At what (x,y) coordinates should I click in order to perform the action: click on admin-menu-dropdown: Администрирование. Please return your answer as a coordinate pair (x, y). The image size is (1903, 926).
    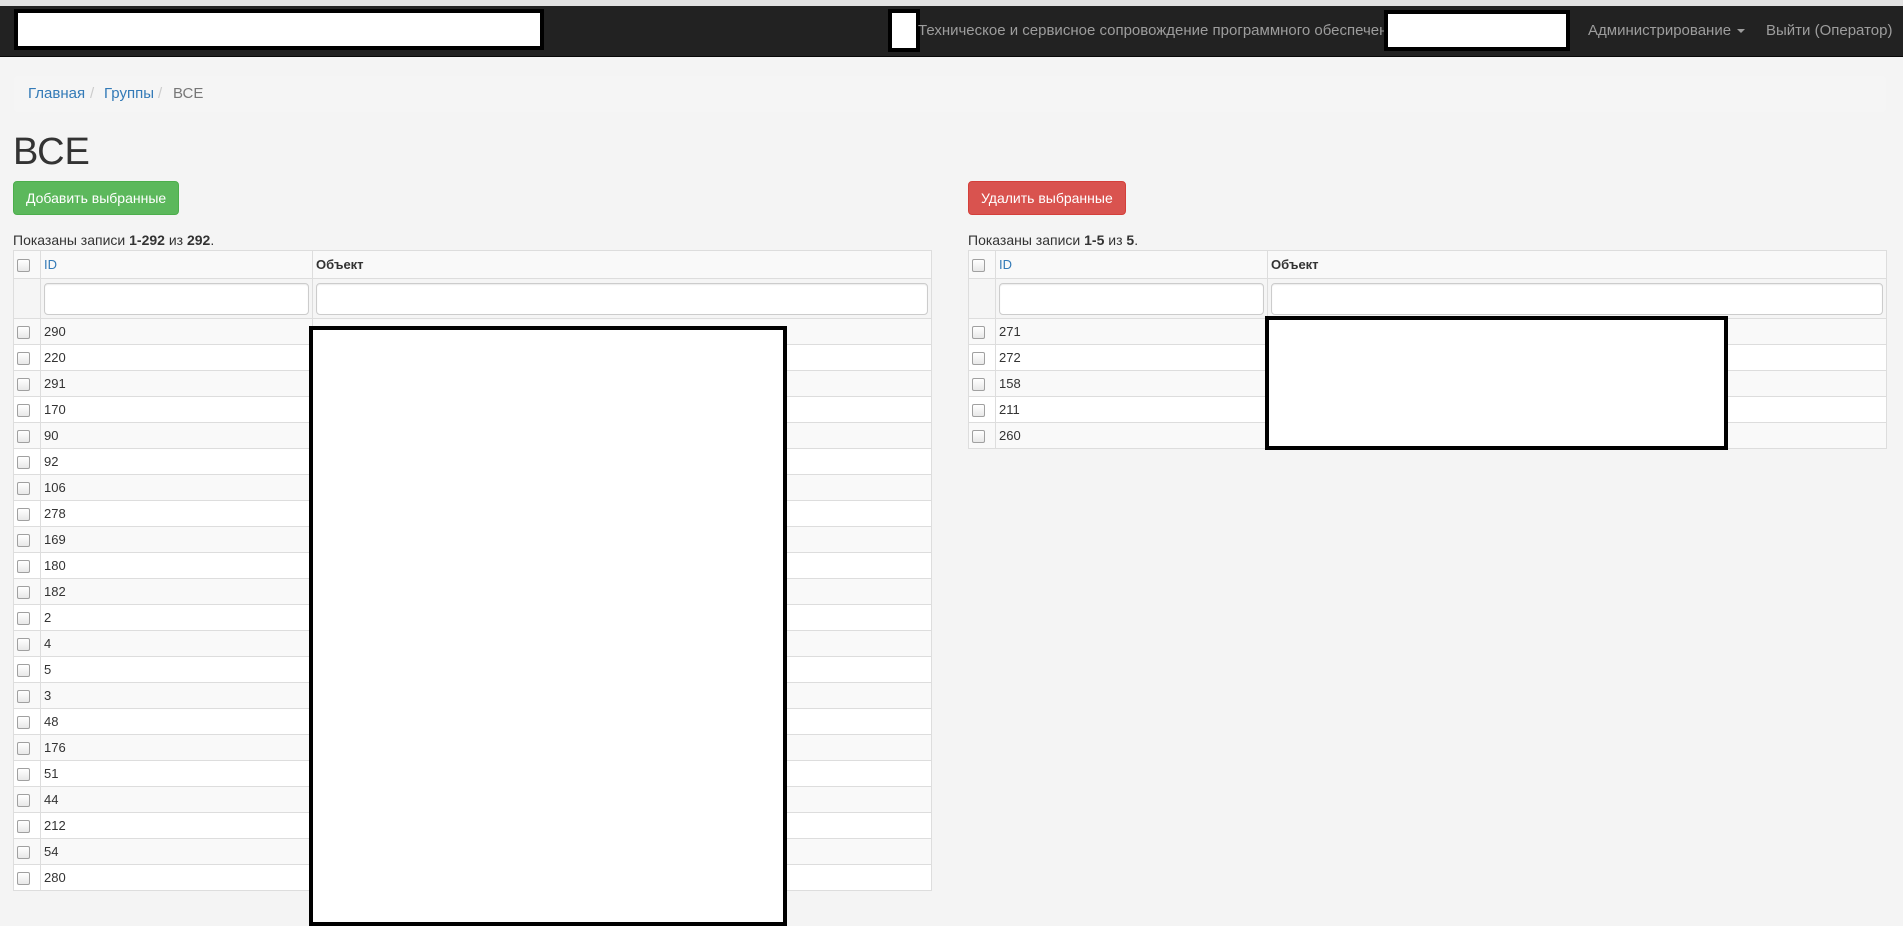
    Looking at the image, I should click on (1667, 31).